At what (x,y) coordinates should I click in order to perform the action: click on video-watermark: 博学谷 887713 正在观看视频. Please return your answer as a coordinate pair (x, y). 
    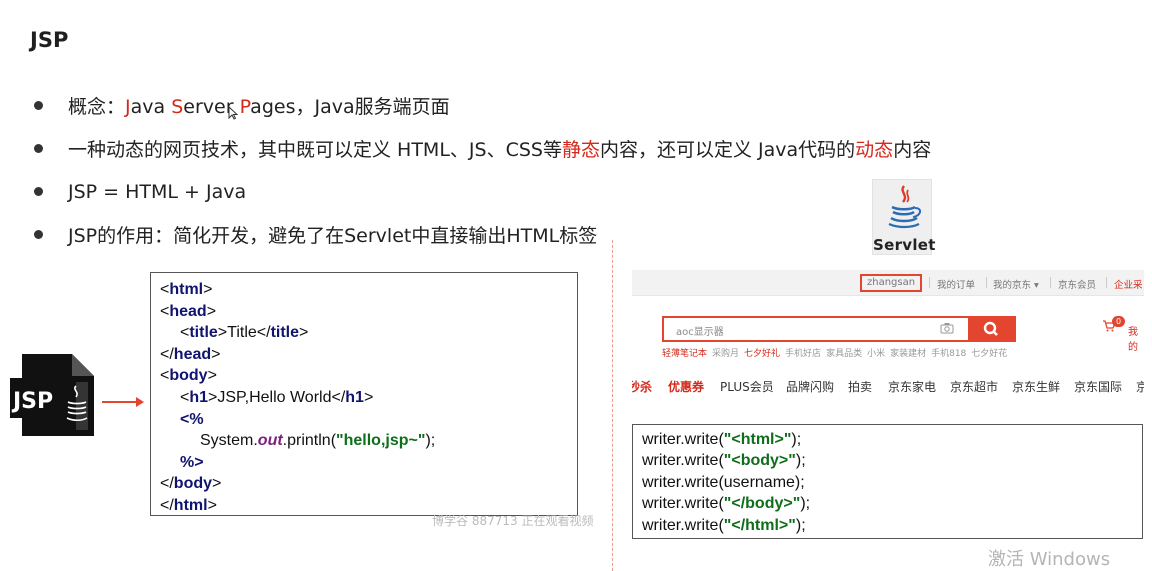
    Looking at the image, I should click on (513, 521).